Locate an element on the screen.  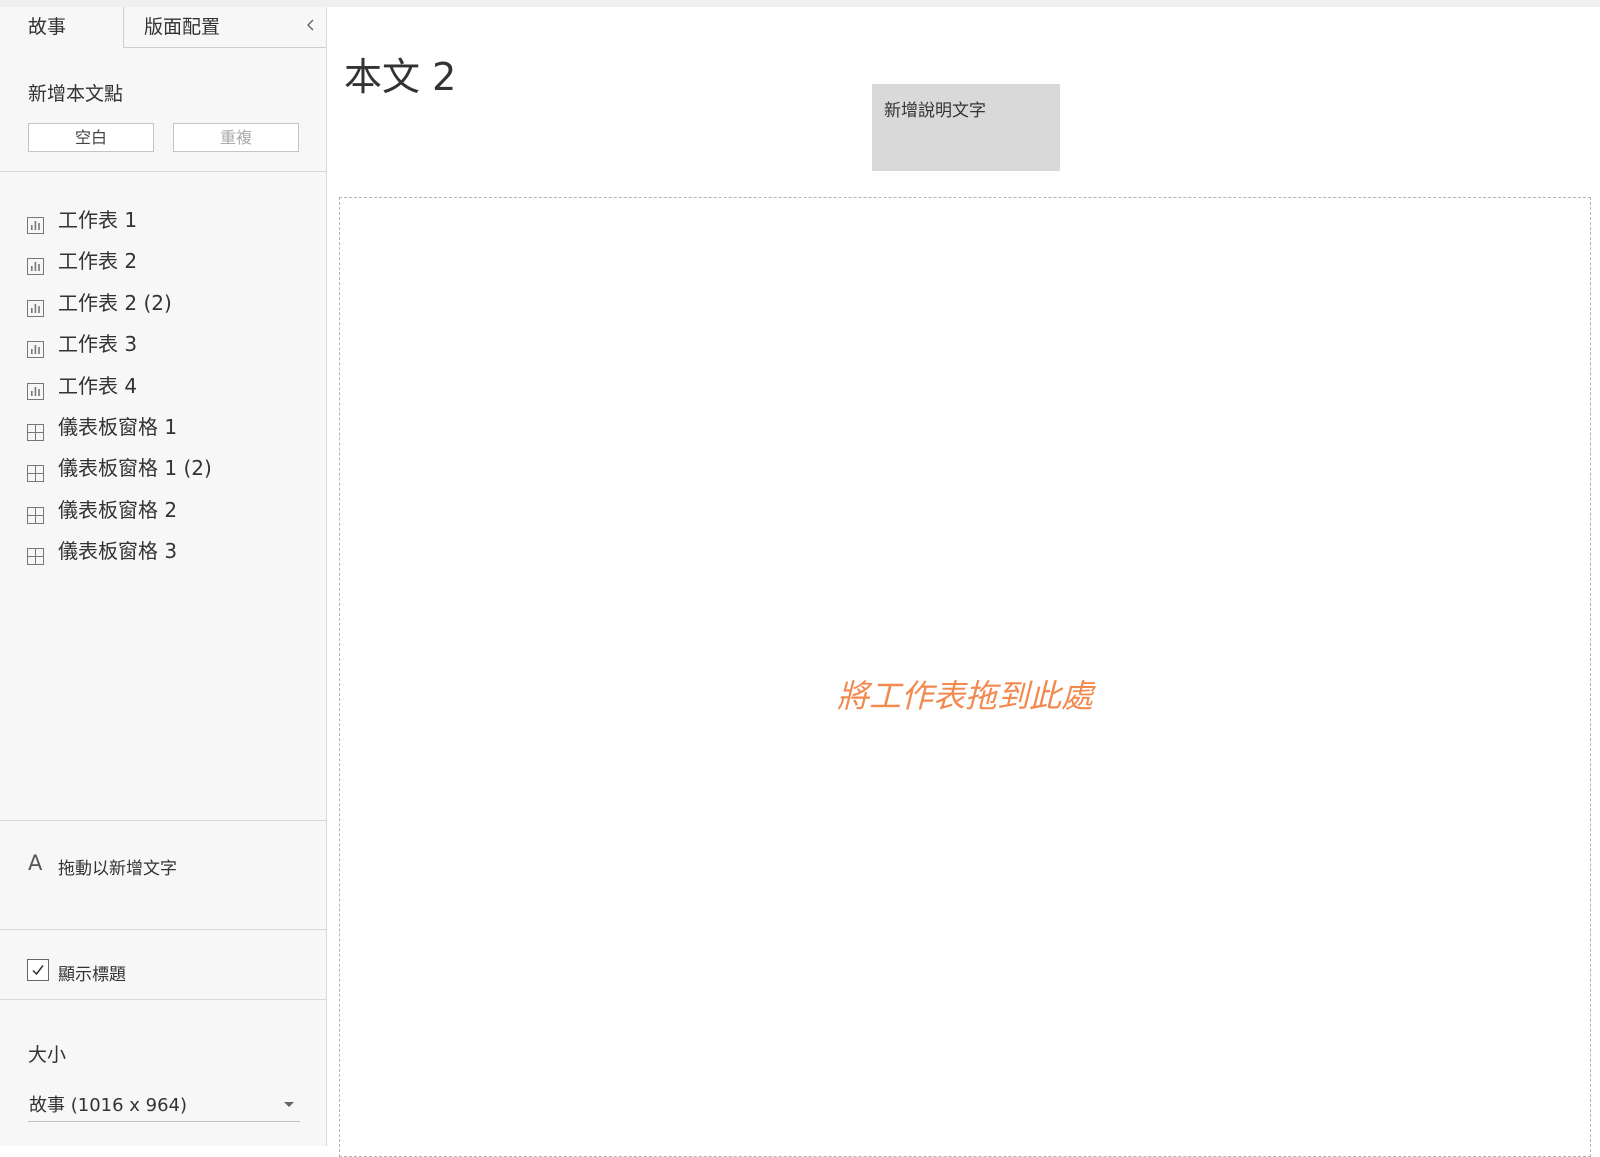
sheet-item-worksheet-4: 工作表 4 is located at coordinates (163, 390).